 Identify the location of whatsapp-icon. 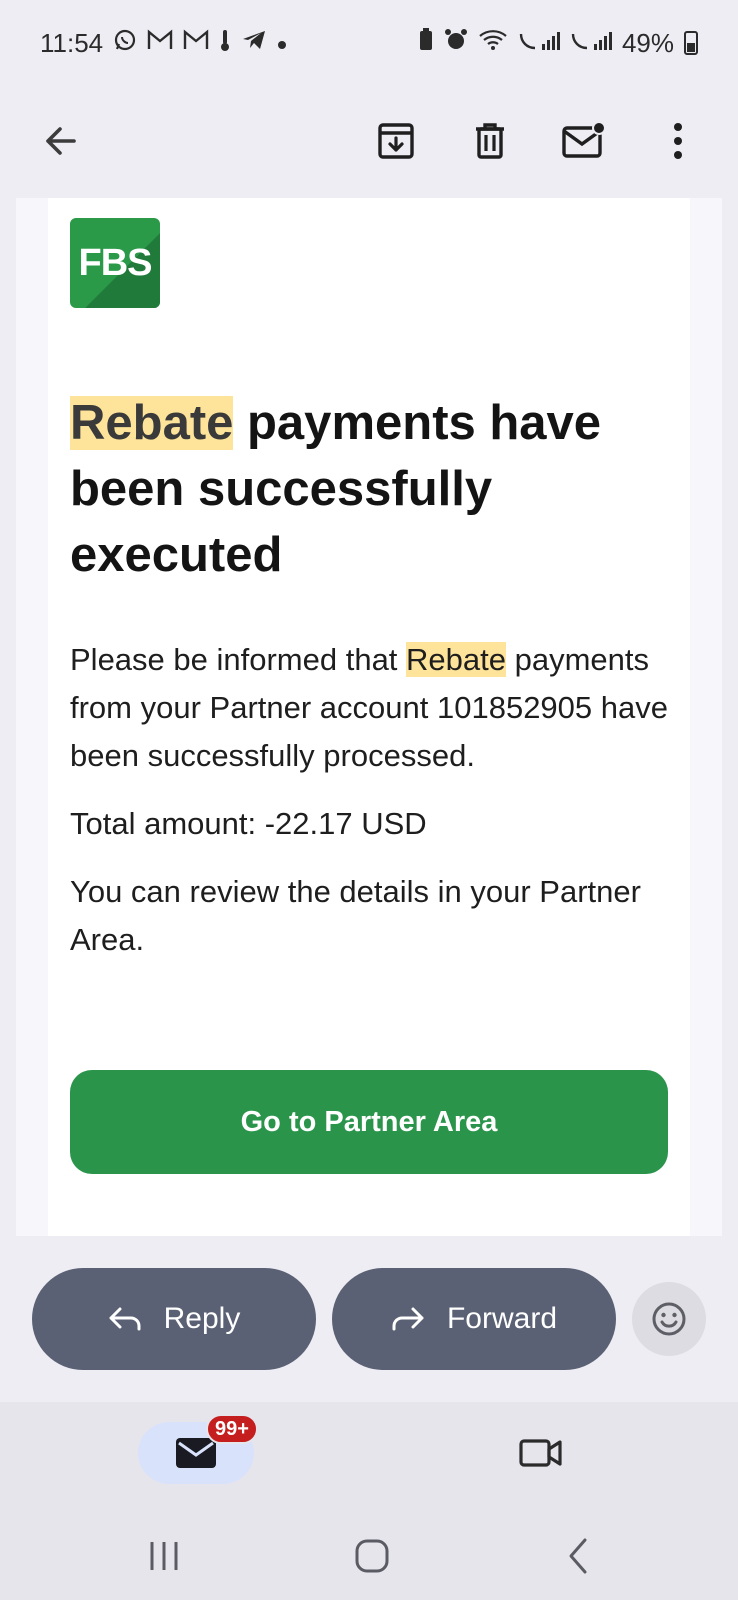
(125, 43).